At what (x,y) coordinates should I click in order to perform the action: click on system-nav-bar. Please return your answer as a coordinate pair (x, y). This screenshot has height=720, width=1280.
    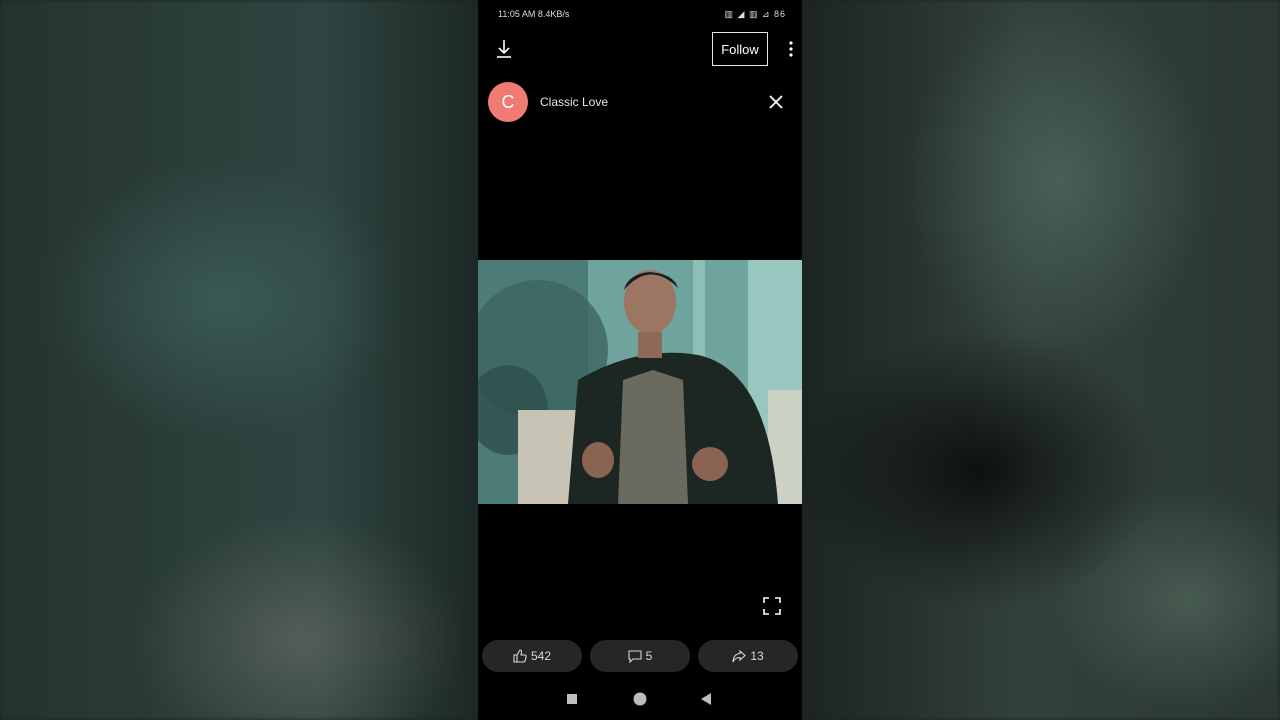
    Looking at the image, I should click on (640, 699).